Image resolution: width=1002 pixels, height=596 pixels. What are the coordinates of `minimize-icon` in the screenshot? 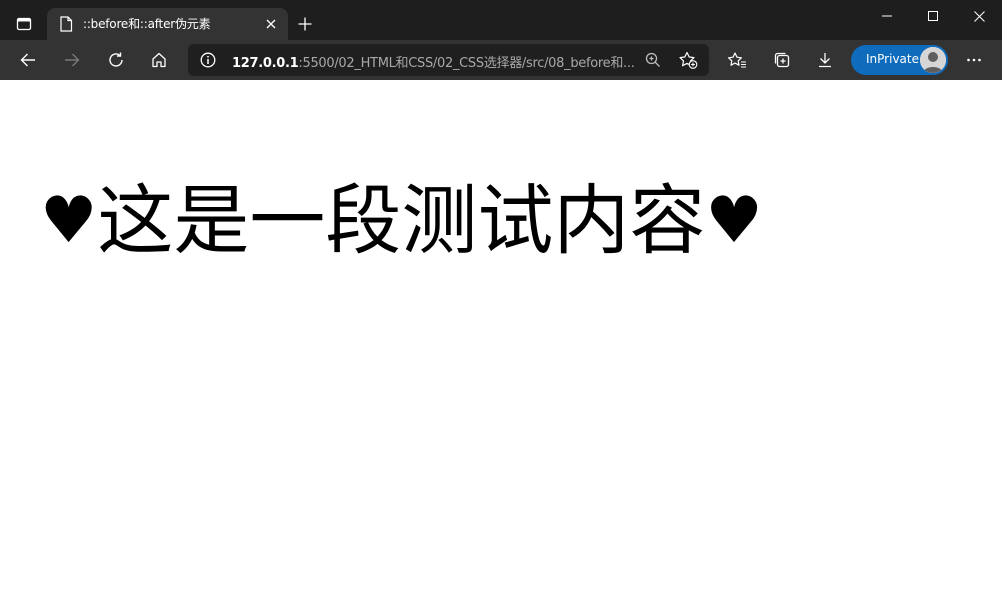 It's located at (887, 16).